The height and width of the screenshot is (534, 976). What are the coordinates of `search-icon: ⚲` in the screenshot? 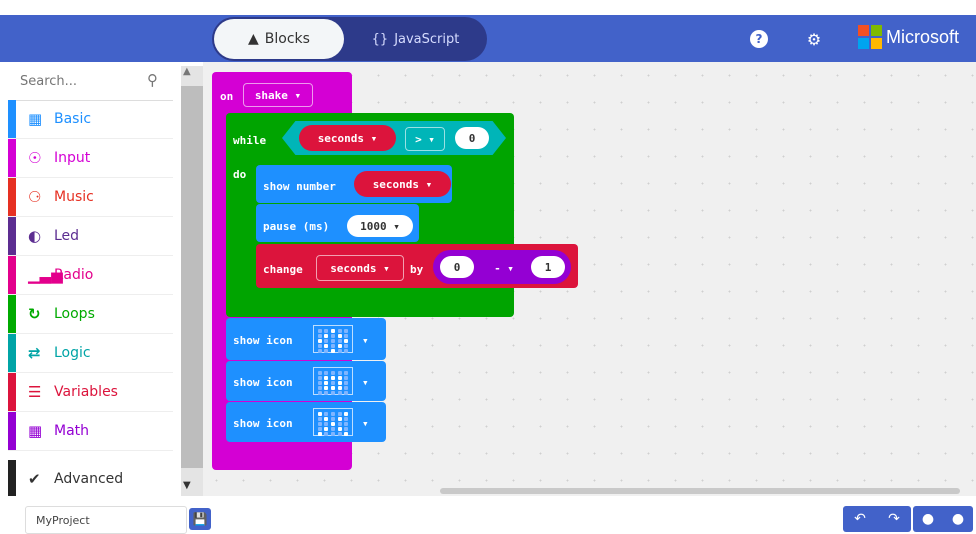 It's located at (155, 80).